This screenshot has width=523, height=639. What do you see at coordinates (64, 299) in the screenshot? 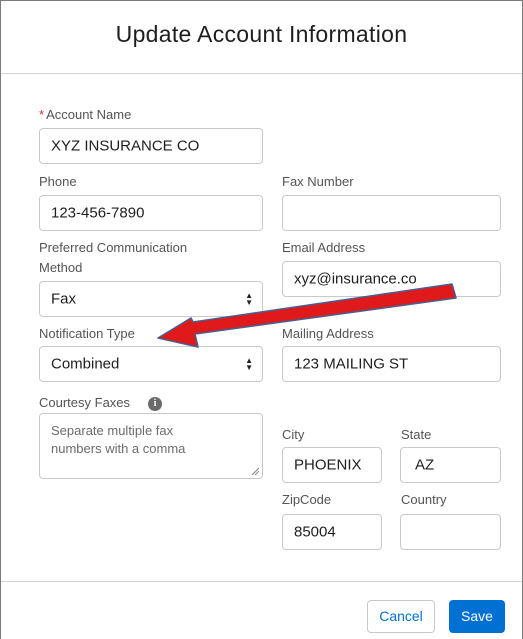
I see `preferred-communication-value: Fax` at bounding box center [64, 299].